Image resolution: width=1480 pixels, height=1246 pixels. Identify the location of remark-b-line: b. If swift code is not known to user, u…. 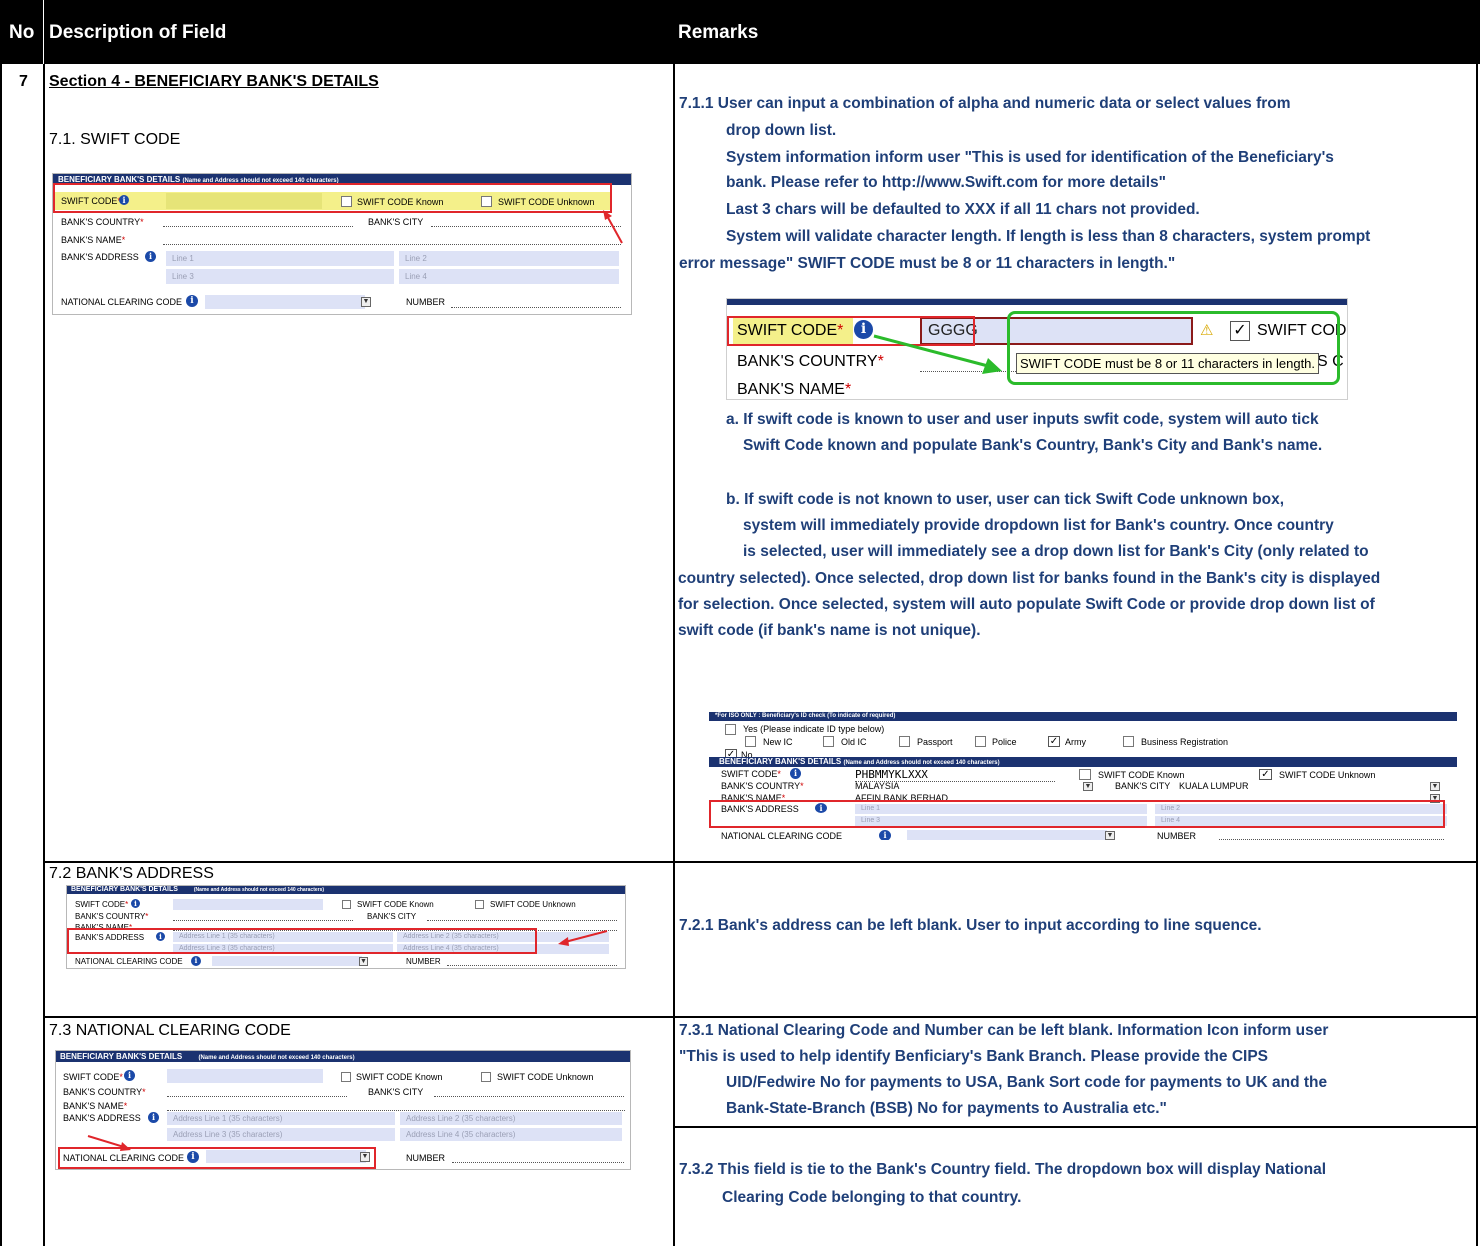
(1005, 499).